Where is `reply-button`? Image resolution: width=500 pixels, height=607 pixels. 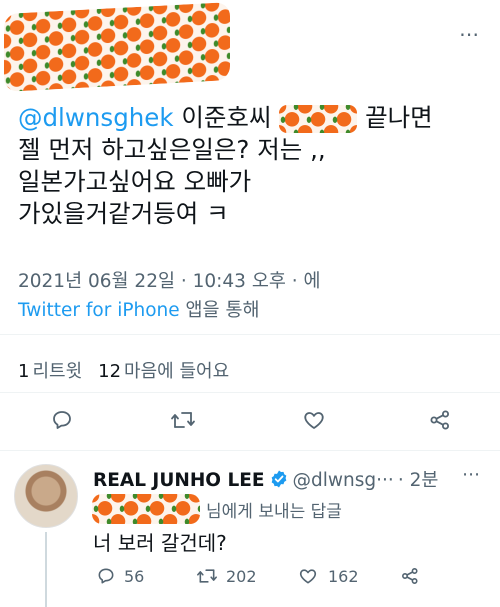
reply-button is located at coordinates (62, 420).